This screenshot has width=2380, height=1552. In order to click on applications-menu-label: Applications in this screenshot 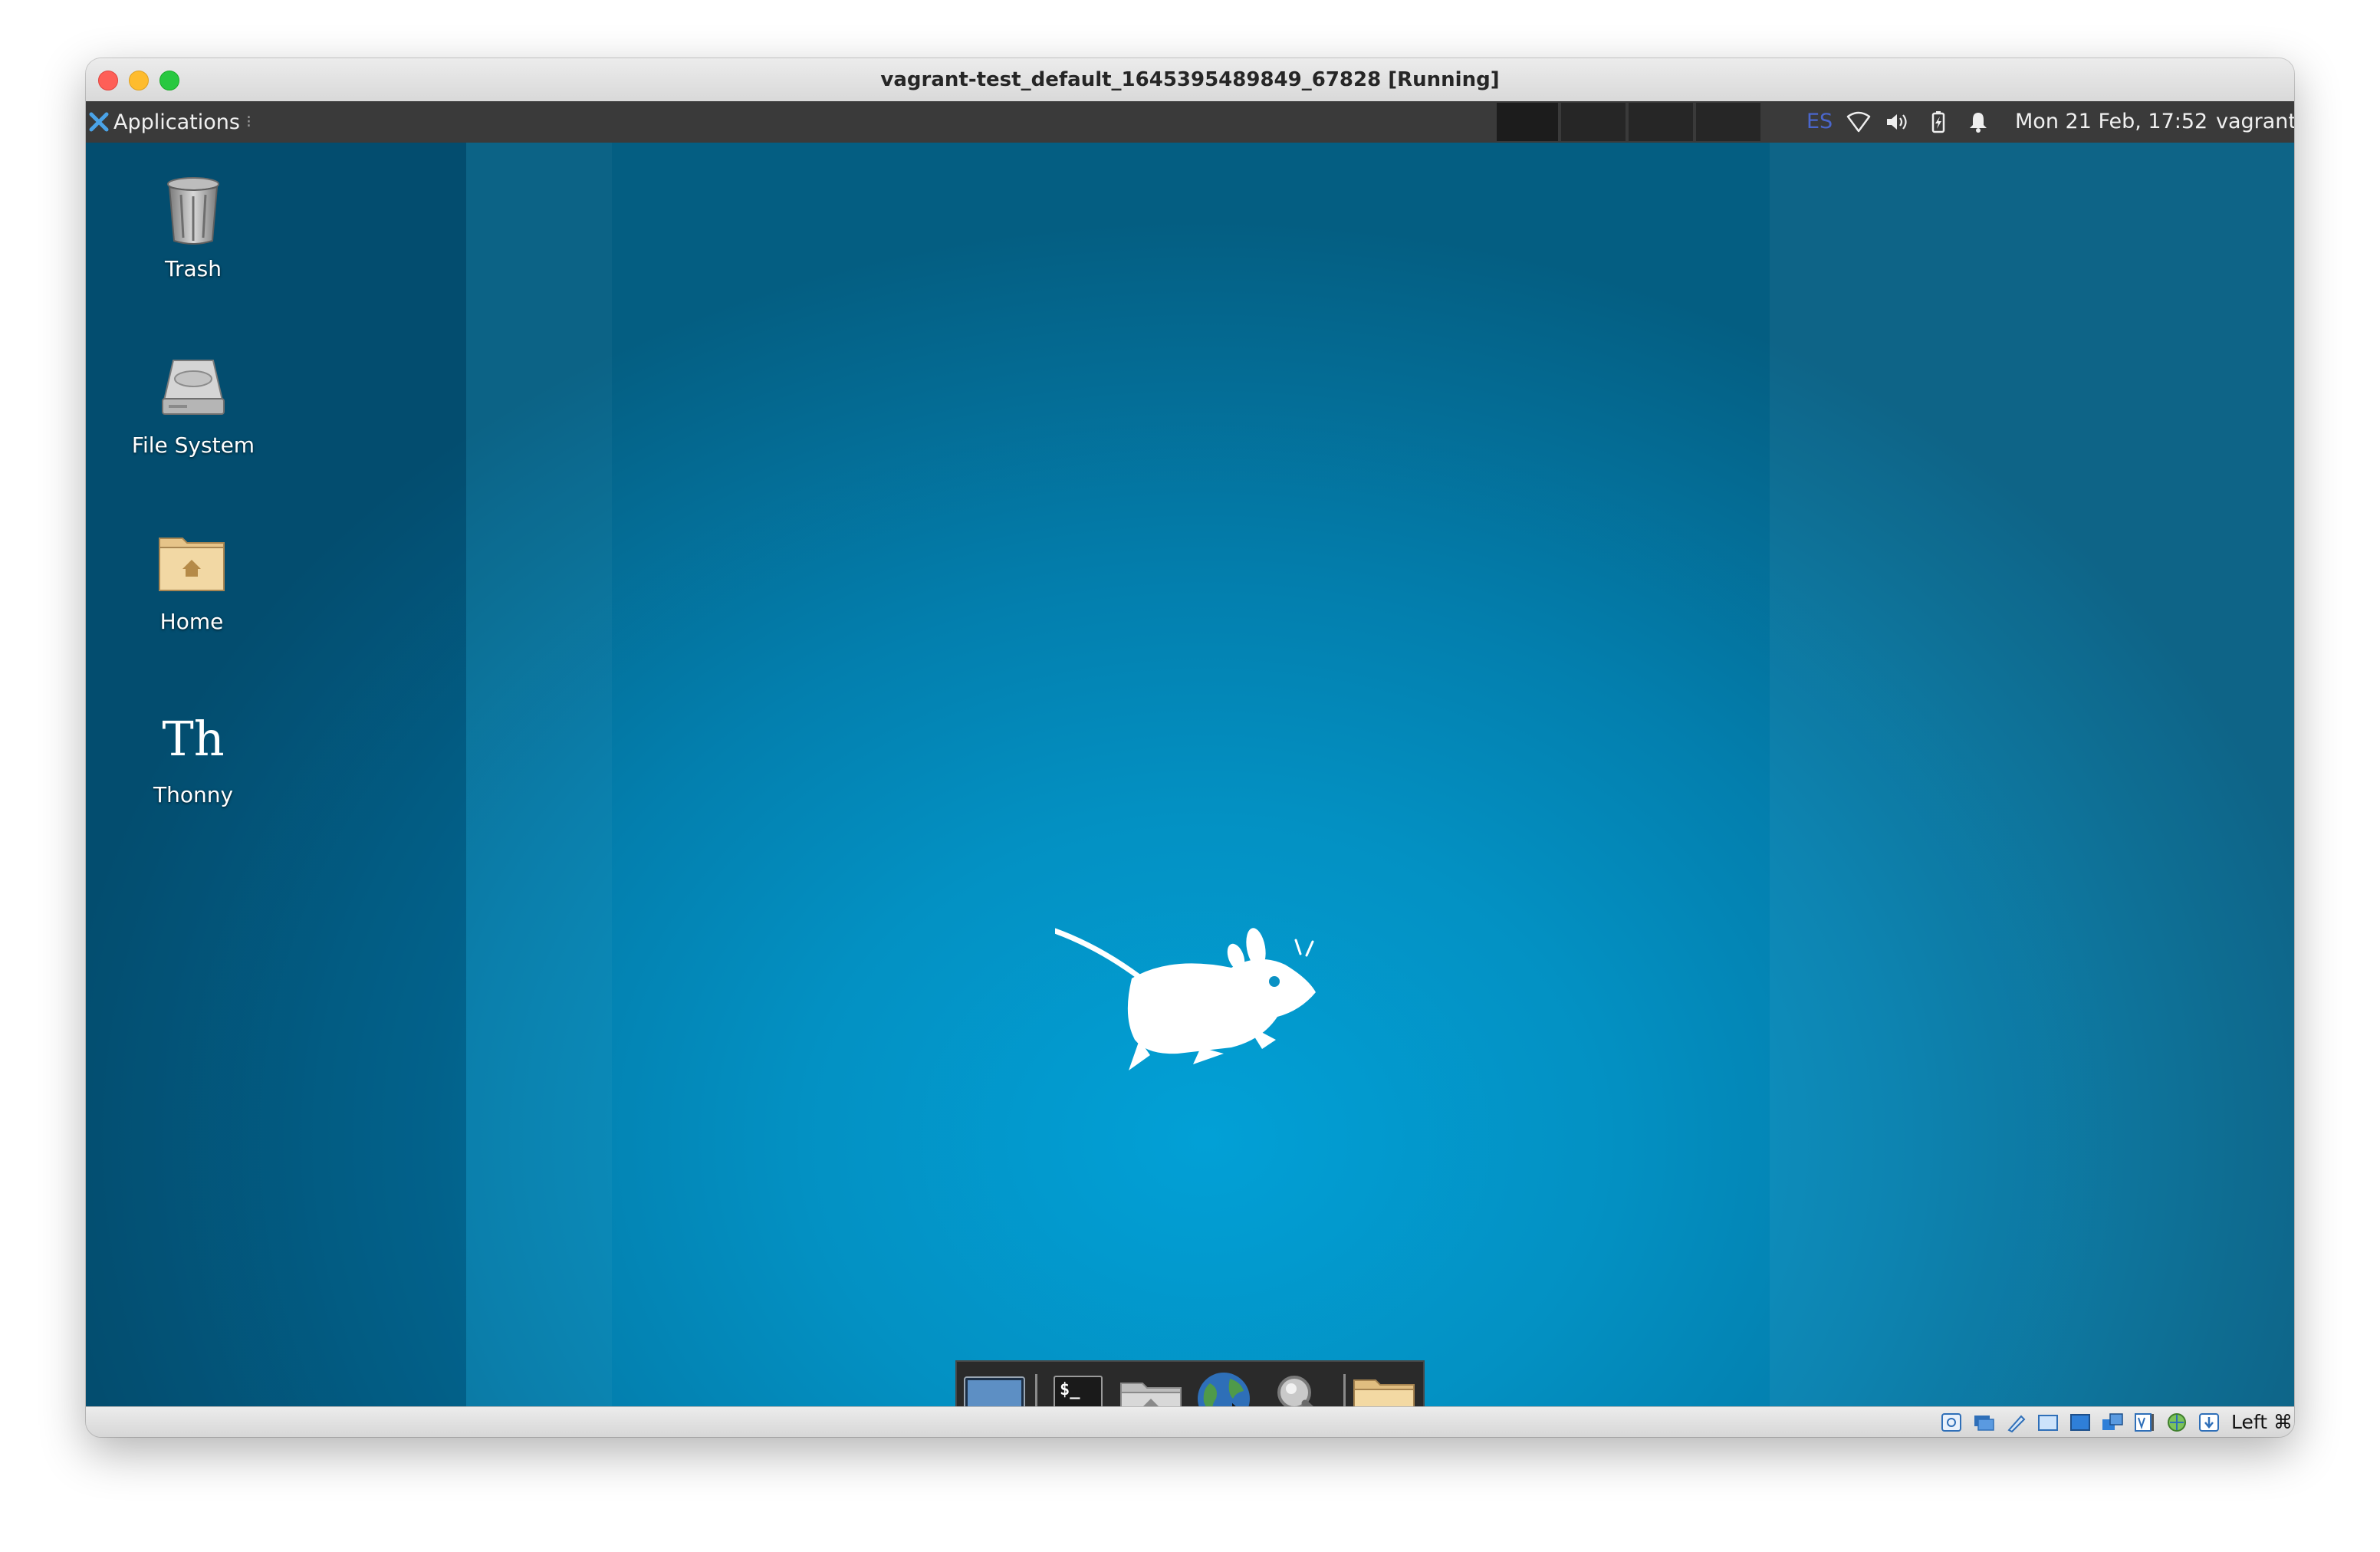, I will do `click(176, 122)`.